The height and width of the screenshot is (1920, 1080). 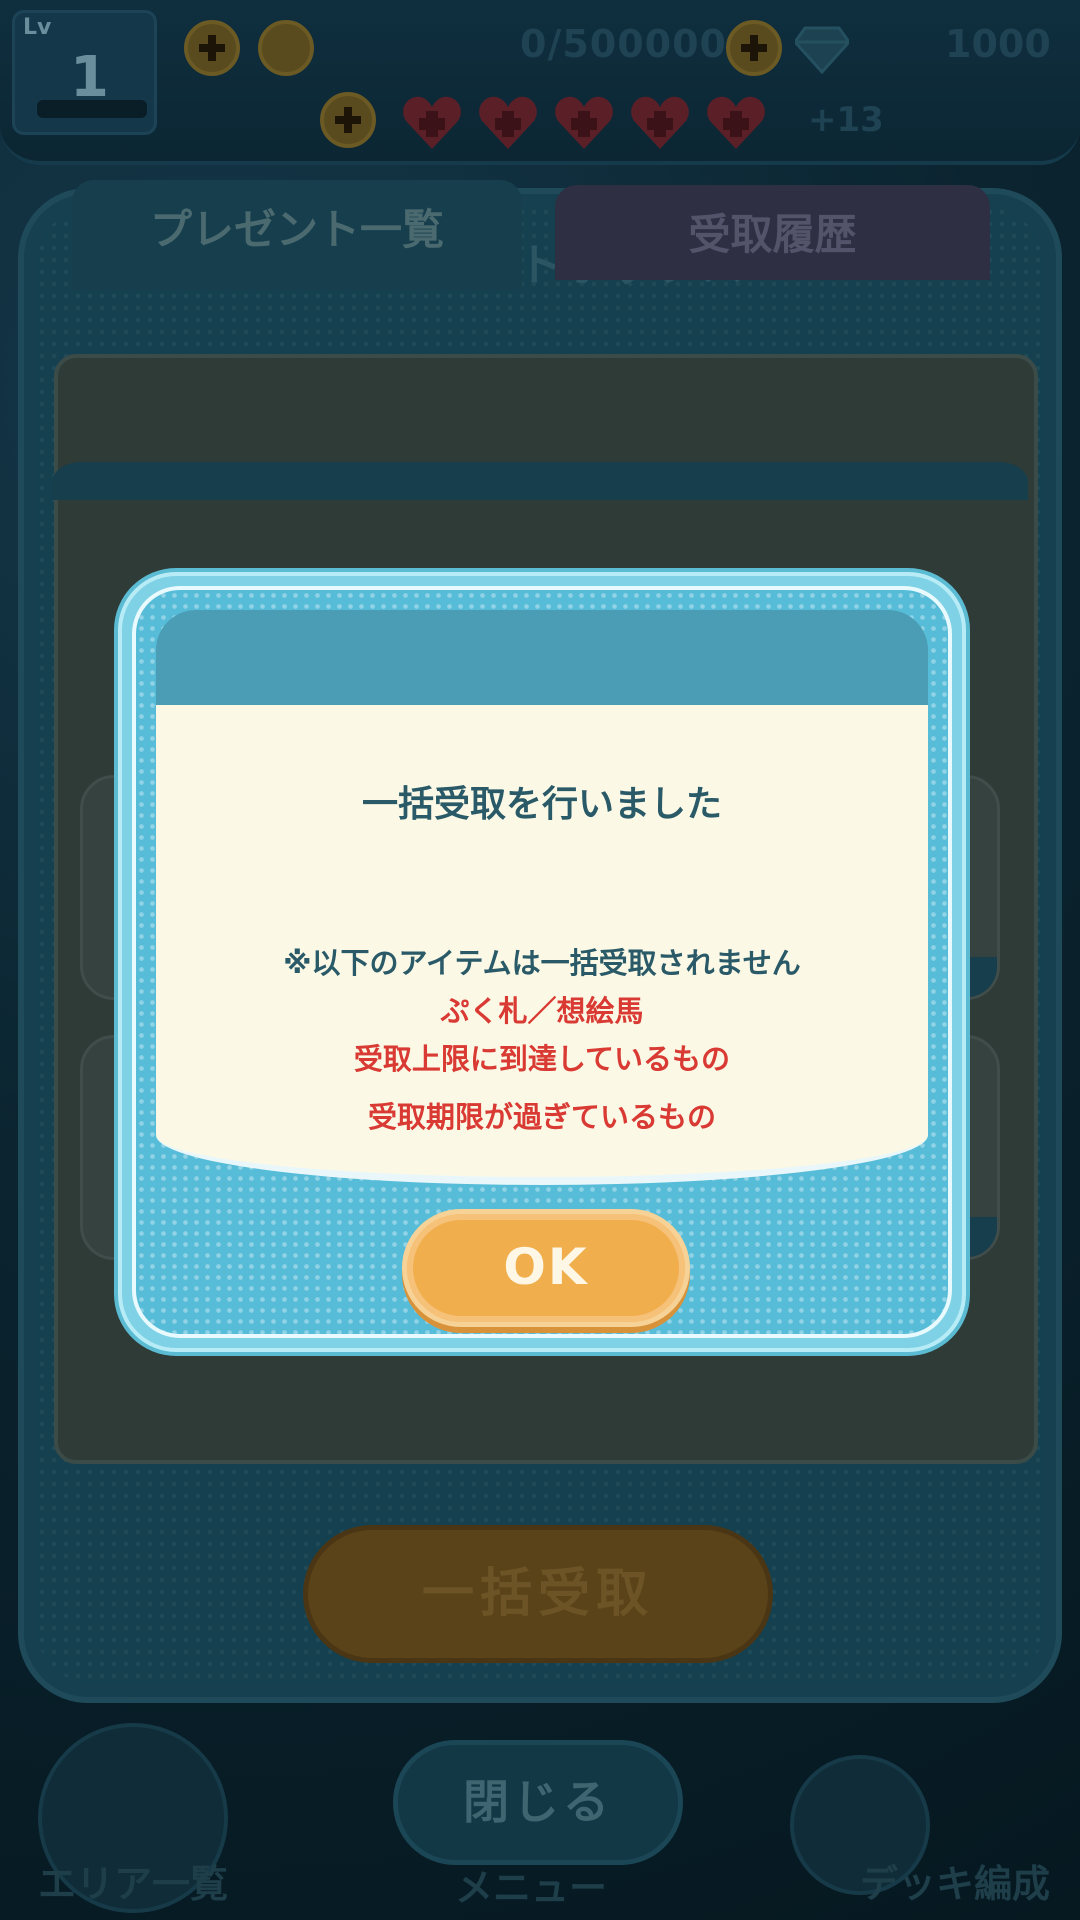 What do you see at coordinates (37, 27) in the screenshot?
I see `level-label: Lv` at bounding box center [37, 27].